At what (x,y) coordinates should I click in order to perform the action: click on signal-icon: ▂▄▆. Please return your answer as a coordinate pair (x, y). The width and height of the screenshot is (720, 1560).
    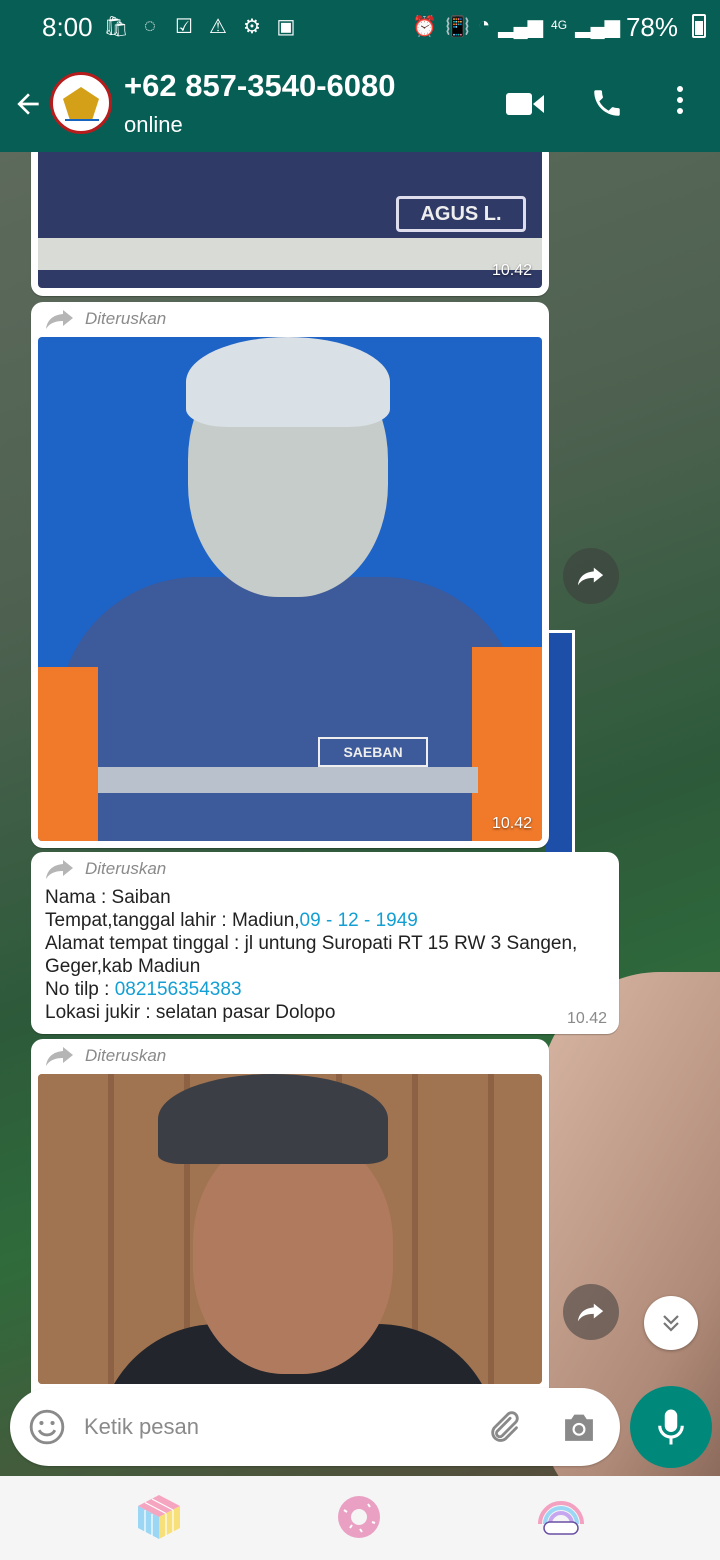
    Looking at the image, I should click on (521, 27).